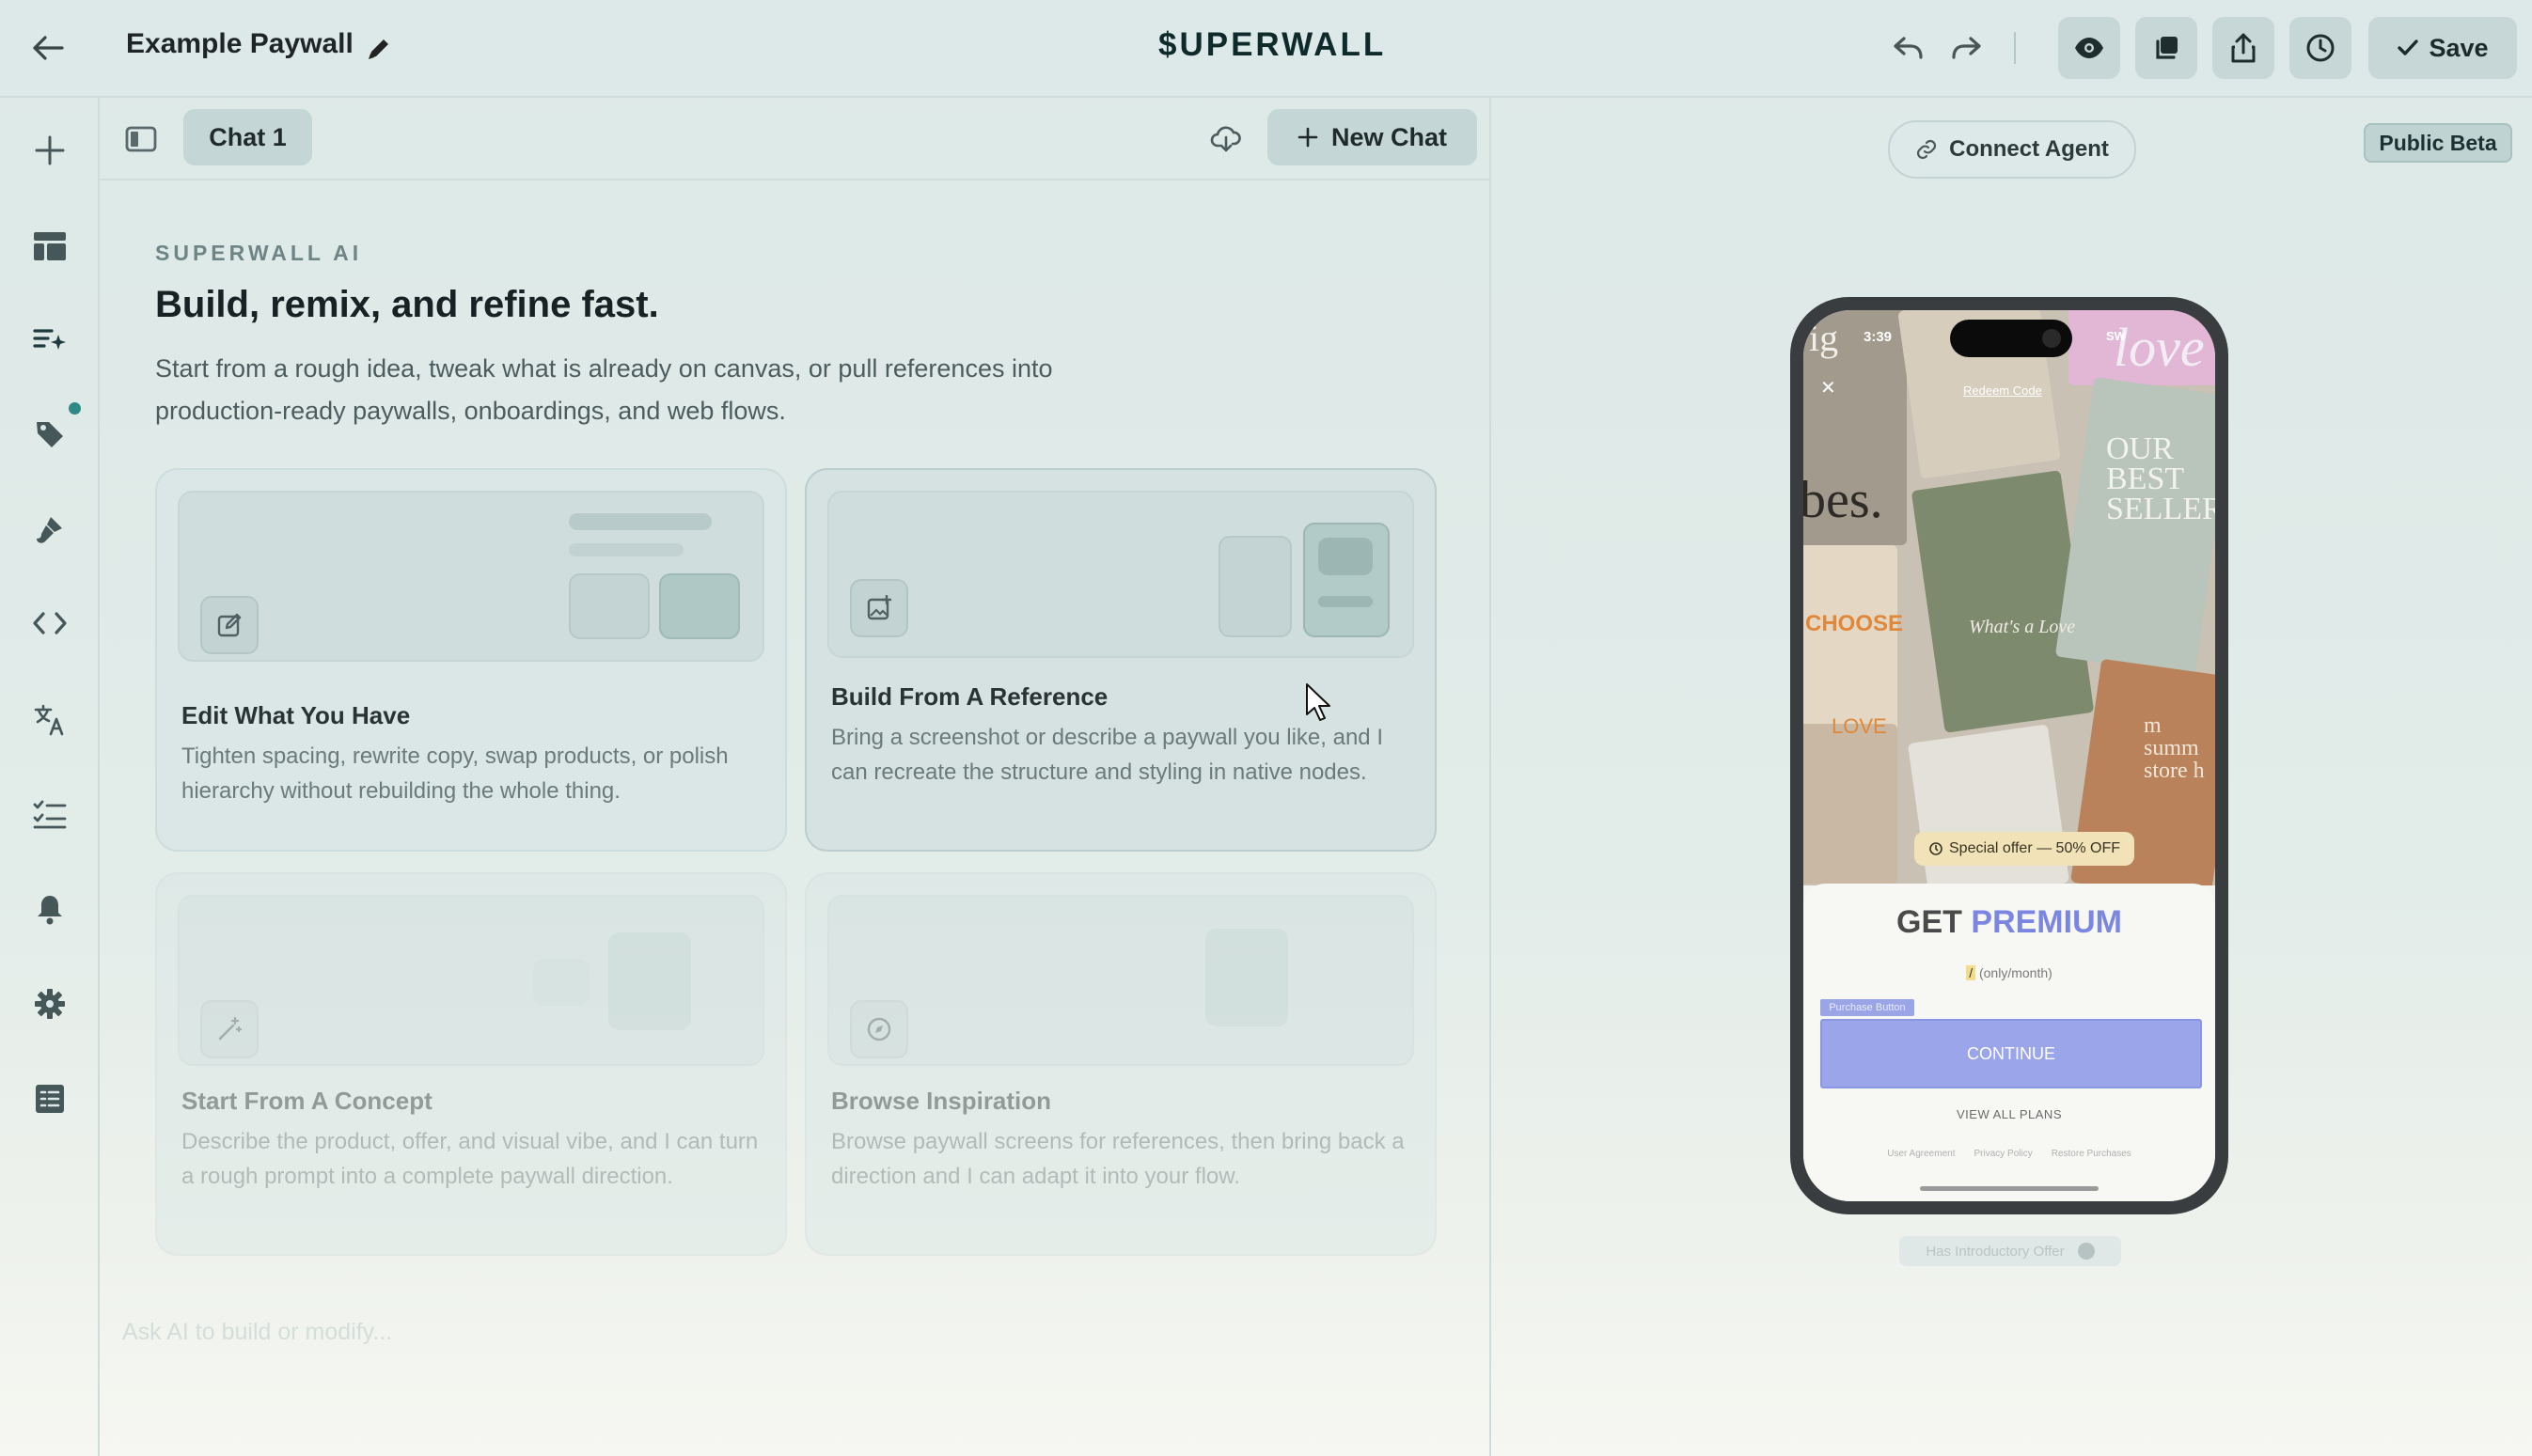 Image resolution: width=2532 pixels, height=1456 pixels. Describe the element at coordinates (1921, 1154) in the screenshot. I see `user-agreement-link: User Agreement` at that location.